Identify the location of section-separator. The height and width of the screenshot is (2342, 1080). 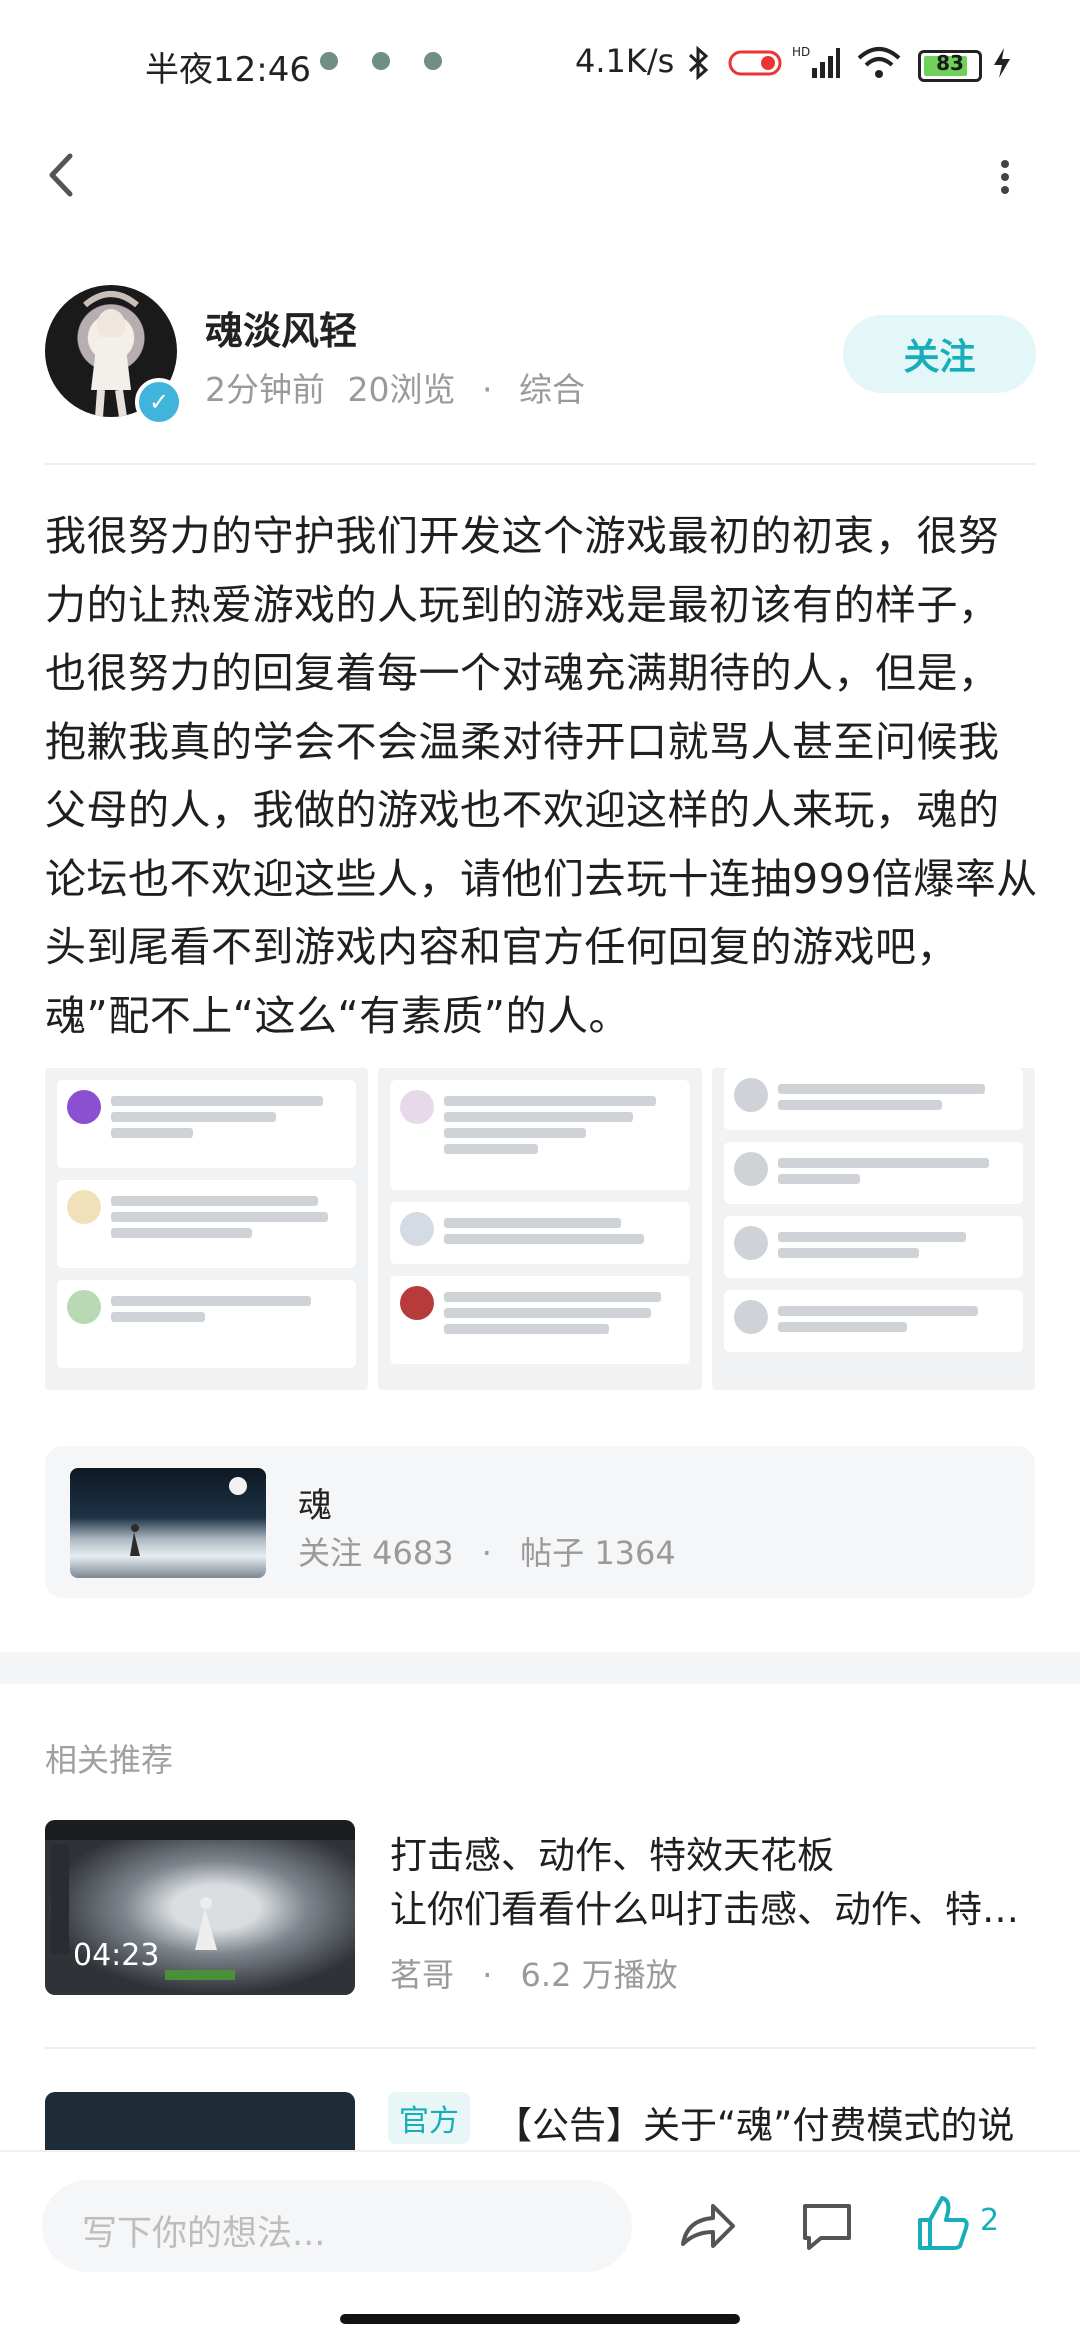
(540, 1668).